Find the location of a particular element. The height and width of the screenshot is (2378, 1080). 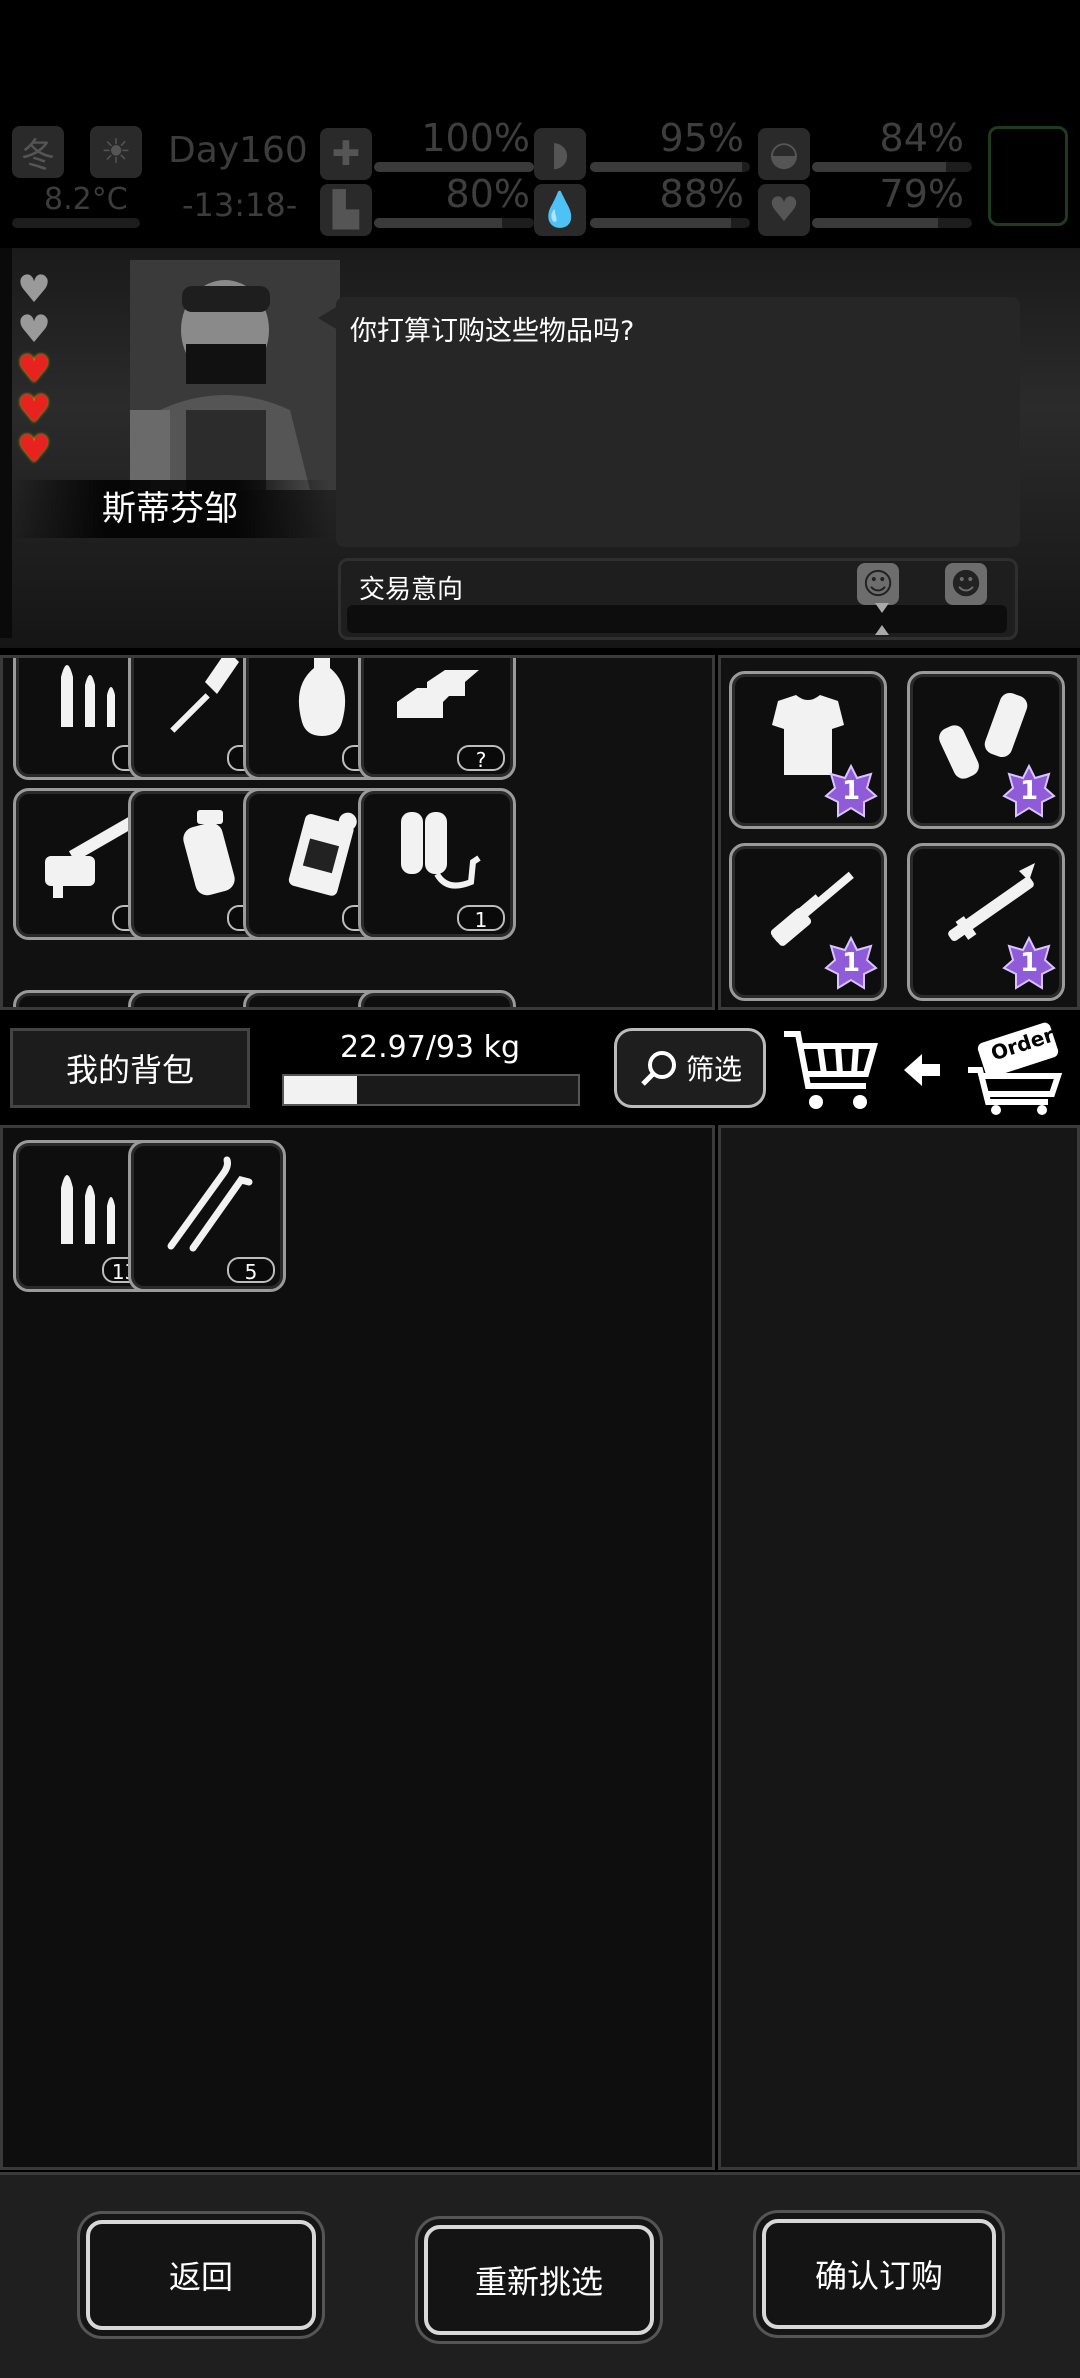

merchant-inventory: ? ? ? ? 1 ? ? is located at coordinates (357, 832).